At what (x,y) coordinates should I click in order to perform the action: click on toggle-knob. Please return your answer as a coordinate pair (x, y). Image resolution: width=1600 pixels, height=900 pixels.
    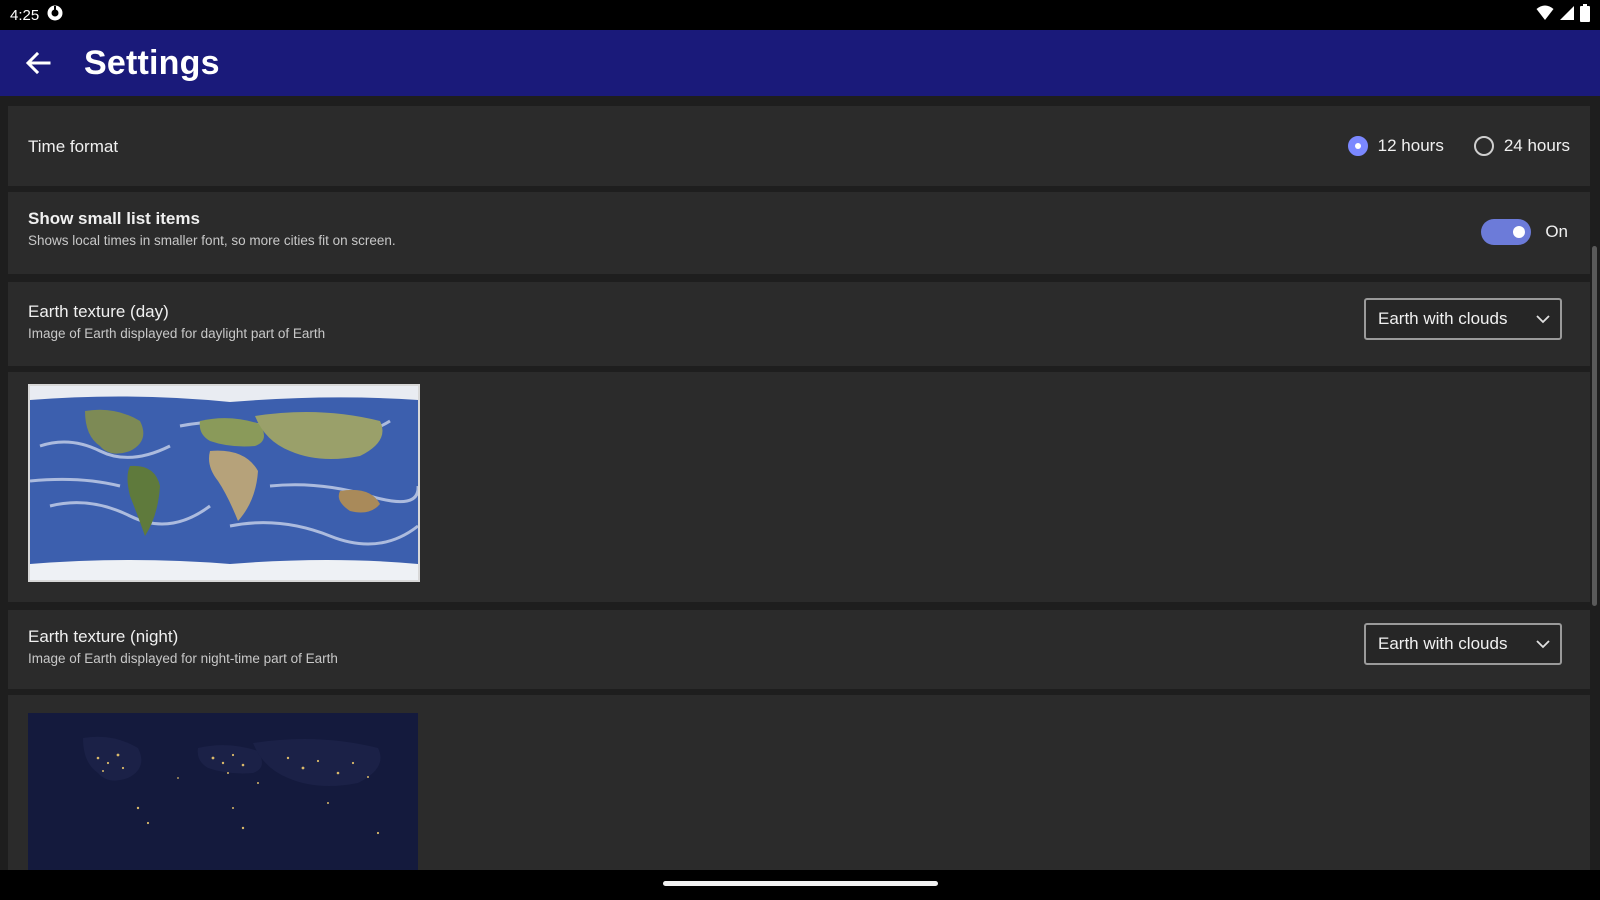
    Looking at the image, I should click on (1519, 232).